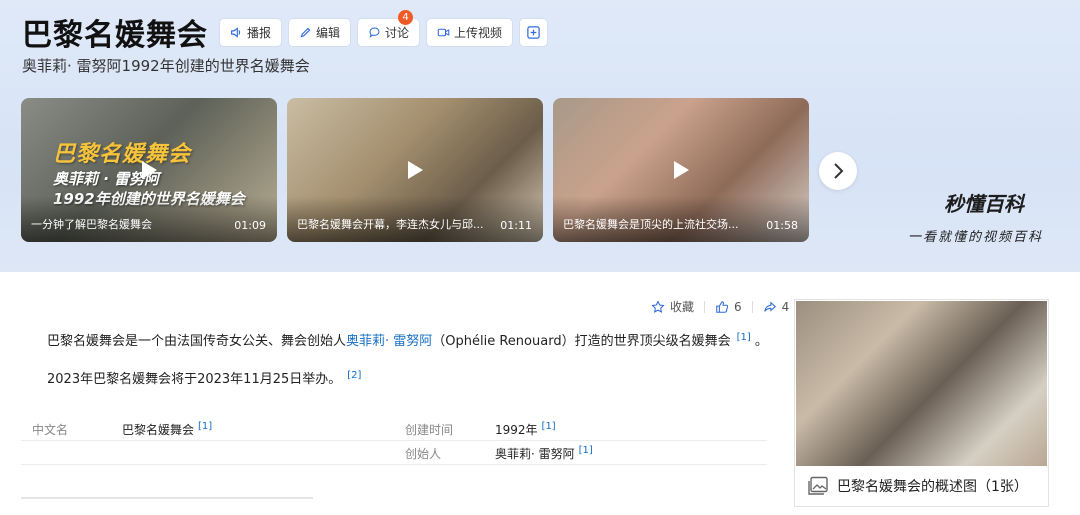 Image resolution: width=1080 pixels, height=515 pixels. I want to click on infobox-key: 中文名, so click(50, 430).